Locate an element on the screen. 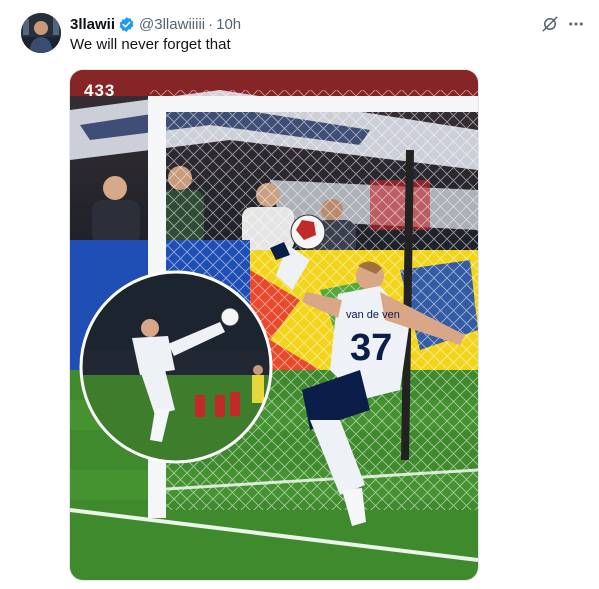  user-handle: @3llawiiiii is located at coordinates (172, 24).